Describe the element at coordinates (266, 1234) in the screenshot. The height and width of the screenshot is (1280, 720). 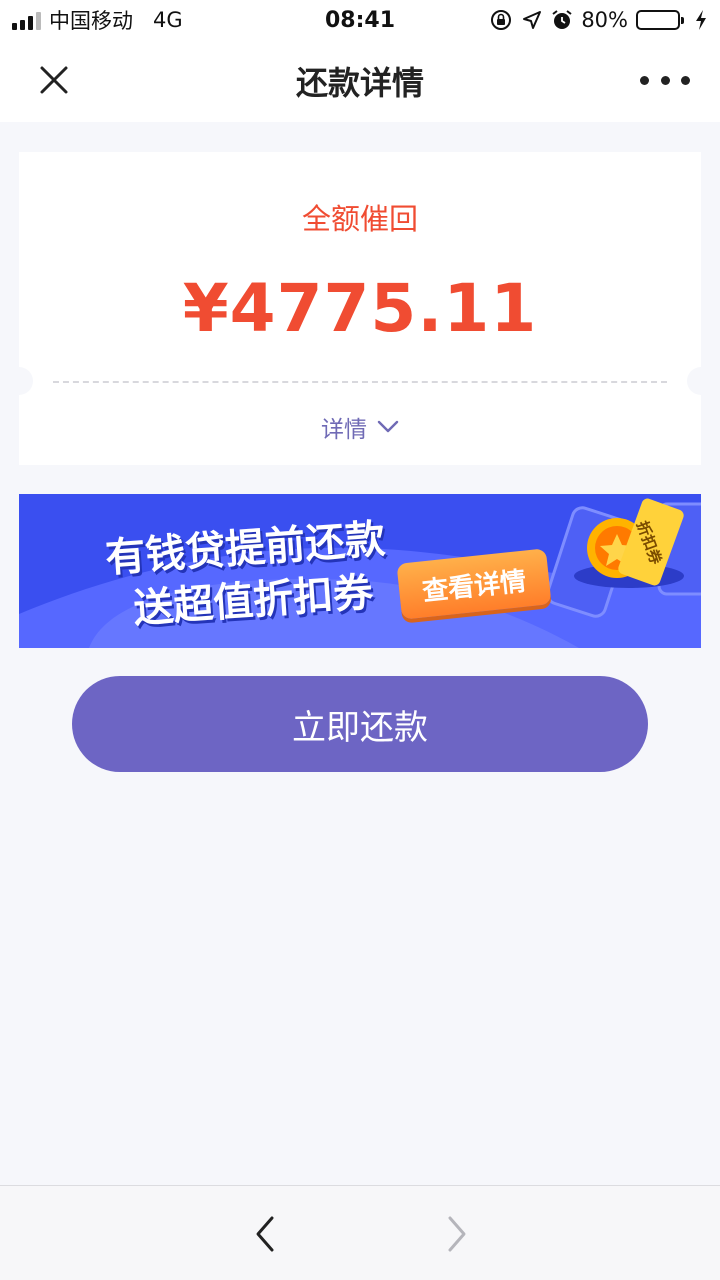
I see `chevron-left-icon` at that location.